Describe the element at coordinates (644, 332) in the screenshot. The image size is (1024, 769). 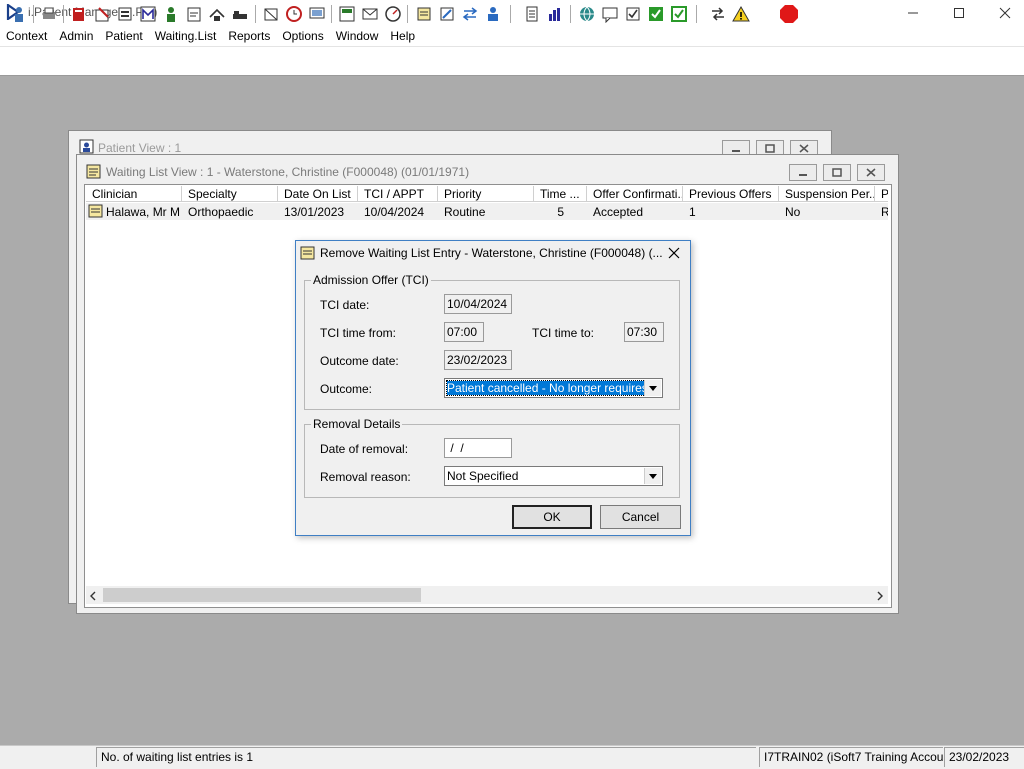
I see `tci-time-to-field: 07:30` at that location.